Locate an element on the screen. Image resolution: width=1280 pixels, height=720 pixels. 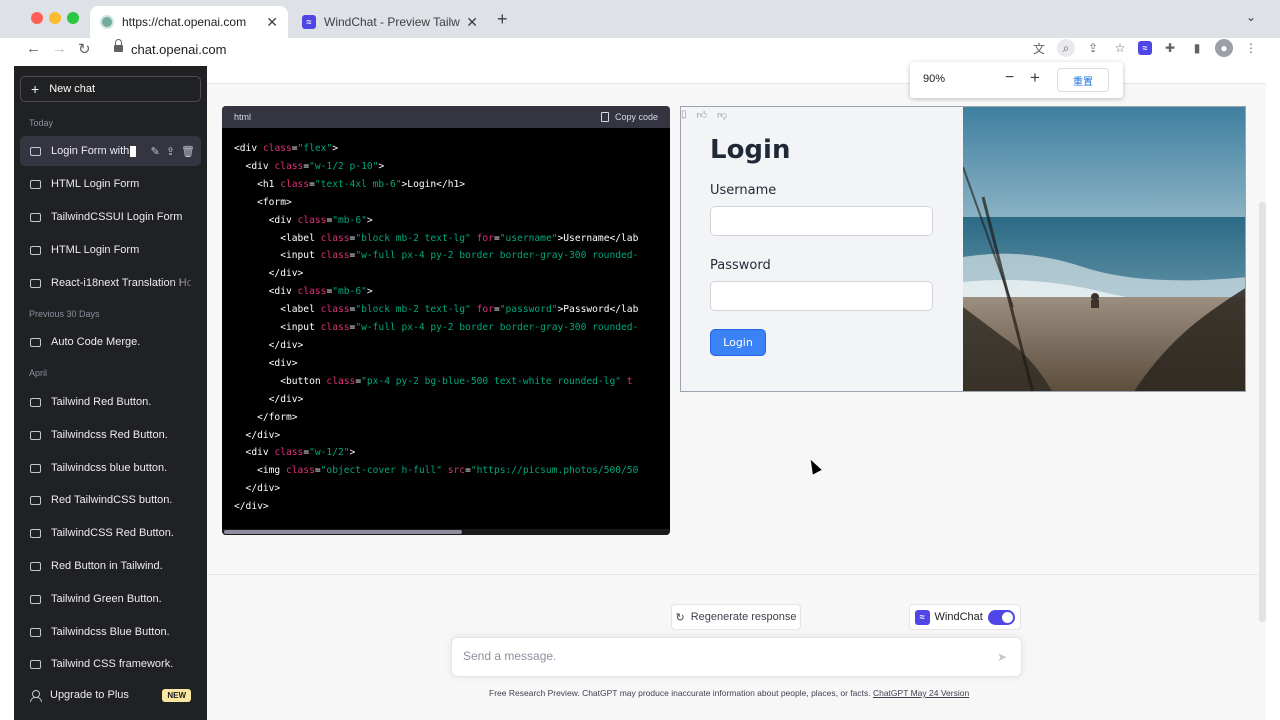
code-language: html is located at coordinates (243, 117).